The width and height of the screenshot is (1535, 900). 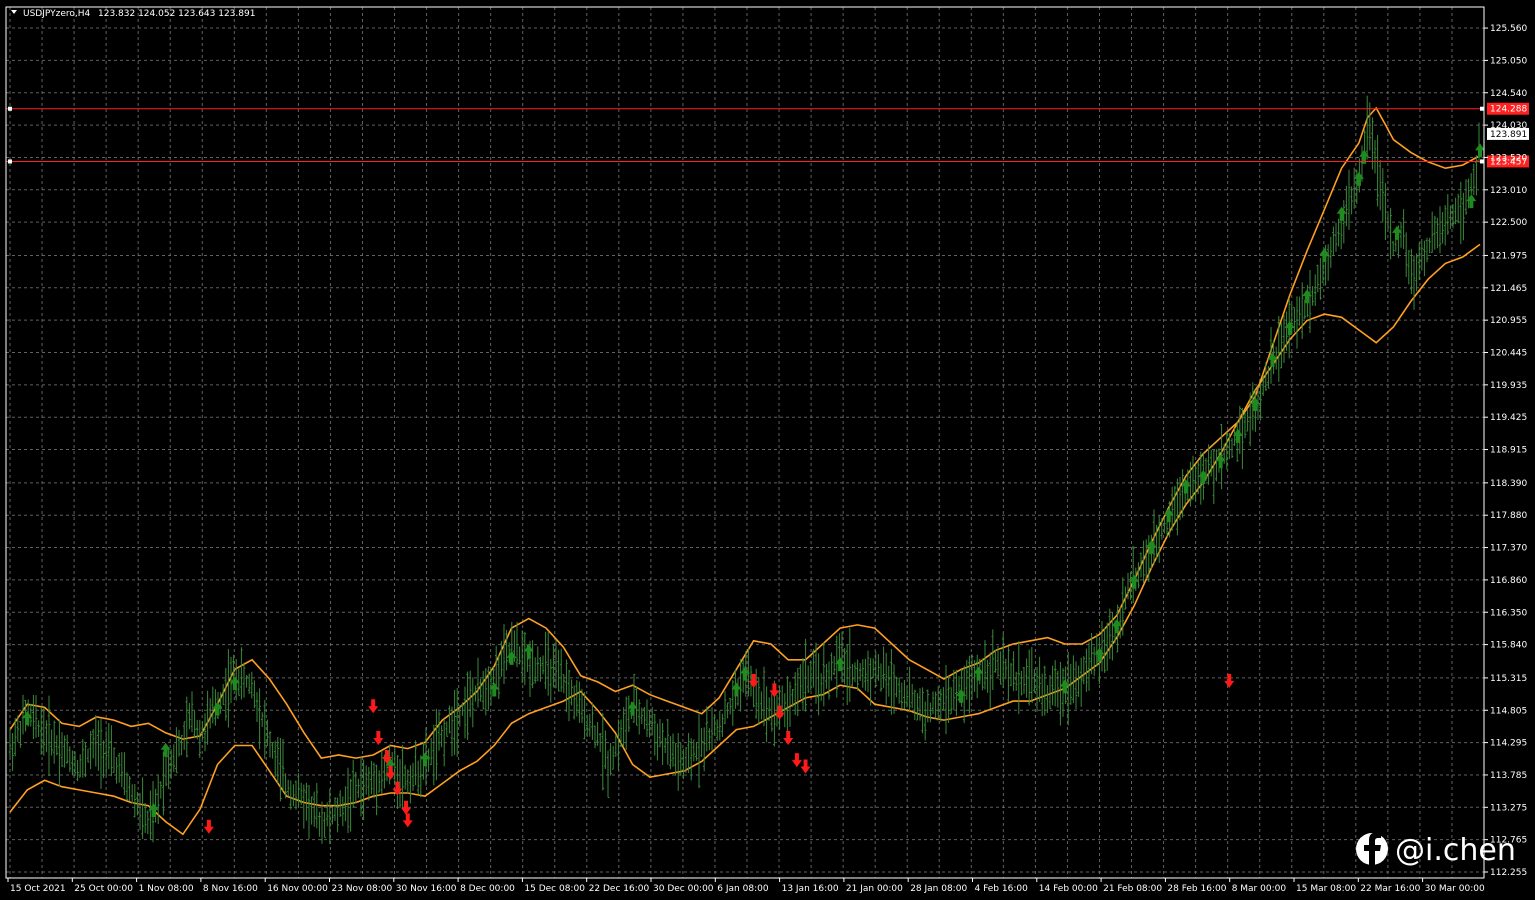 I want to click on x-tick-label: 15 Dec 08:00, so click(x=554, y=889).